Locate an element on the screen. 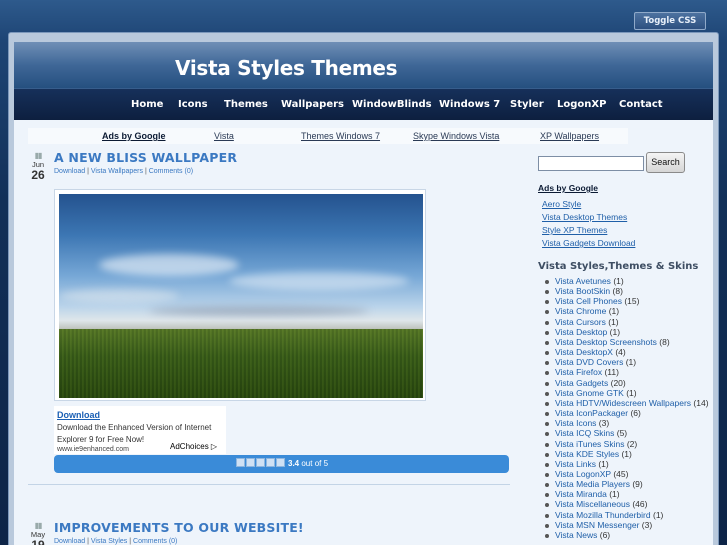 This screenshot has width=727, height=545. sidebar-category-item: Vista Cell Phones (15) is located at coordinates (629, 301).